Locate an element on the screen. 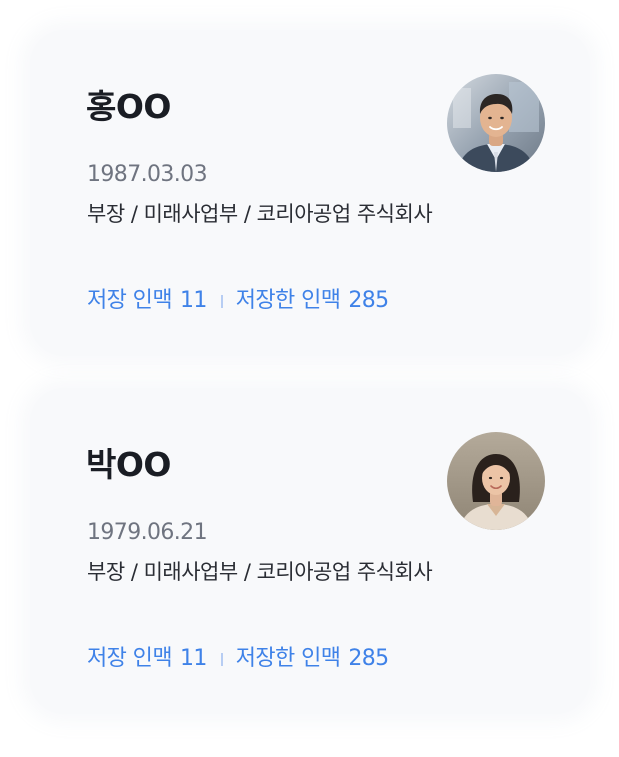  profile-name: 박OO is located at coordinates (128, 464).